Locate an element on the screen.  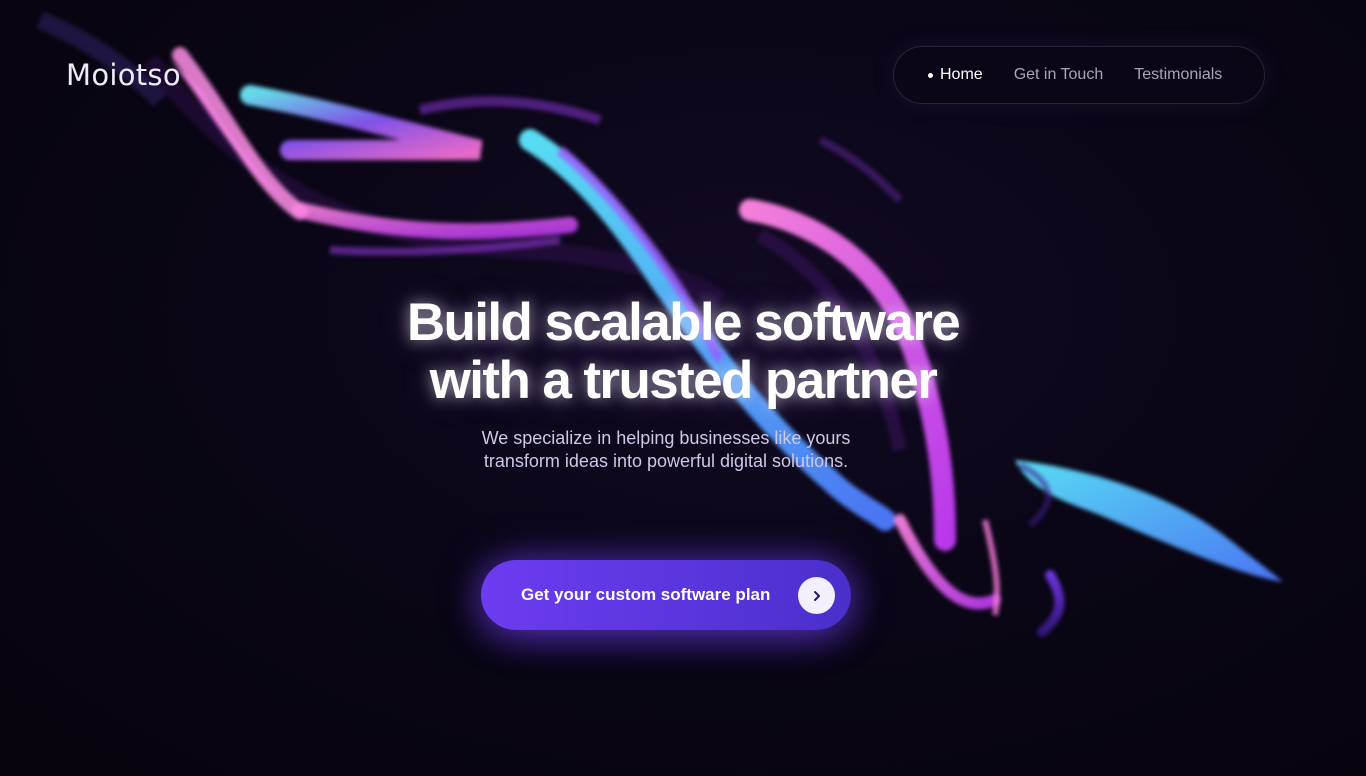
cta-label: Get your custom software plan is located at coordinates (646, 594).